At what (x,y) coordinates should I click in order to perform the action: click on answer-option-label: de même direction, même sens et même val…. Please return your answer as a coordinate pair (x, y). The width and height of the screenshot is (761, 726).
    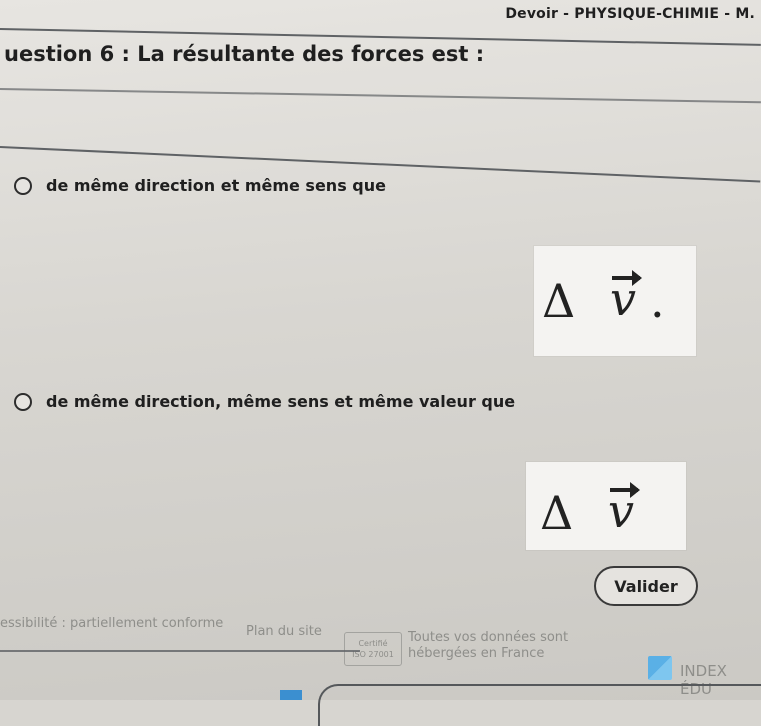
    Looking at the image, I should click on (281, 401).